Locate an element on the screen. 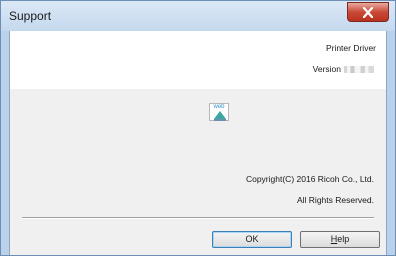 The image size is (396, 256). ok-button: OK is located at coordinates (252, 239).